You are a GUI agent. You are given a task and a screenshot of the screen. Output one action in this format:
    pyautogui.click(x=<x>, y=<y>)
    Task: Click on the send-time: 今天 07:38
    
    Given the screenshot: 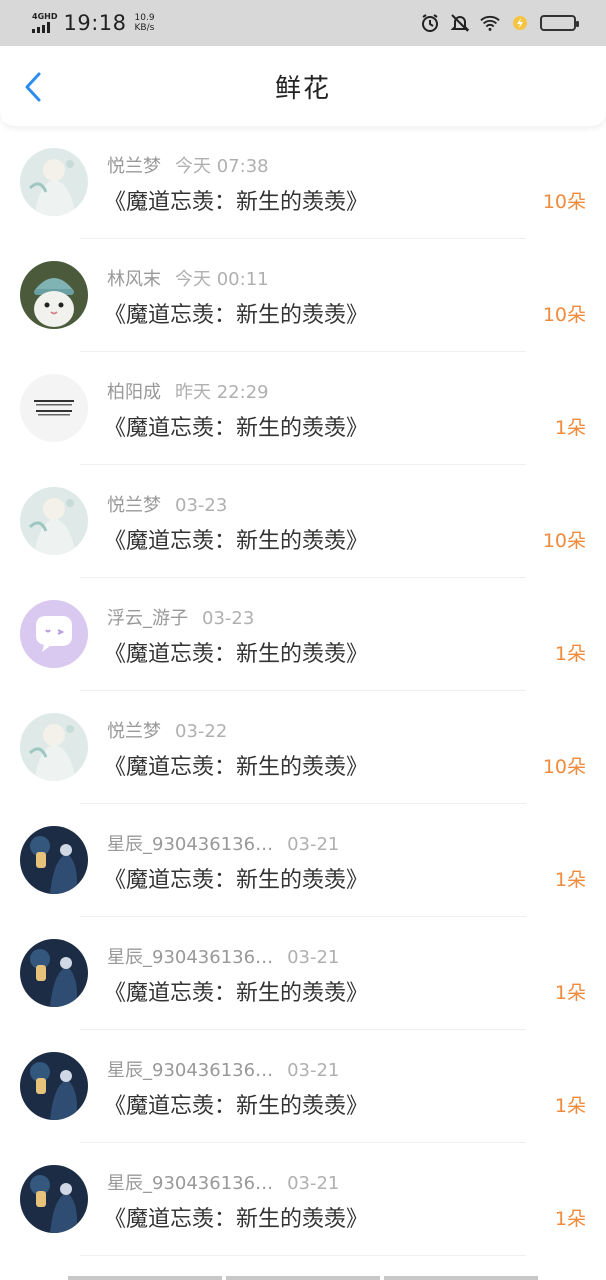 What is the action you would take?
    pyautogui.click(x=222, y=166)
    